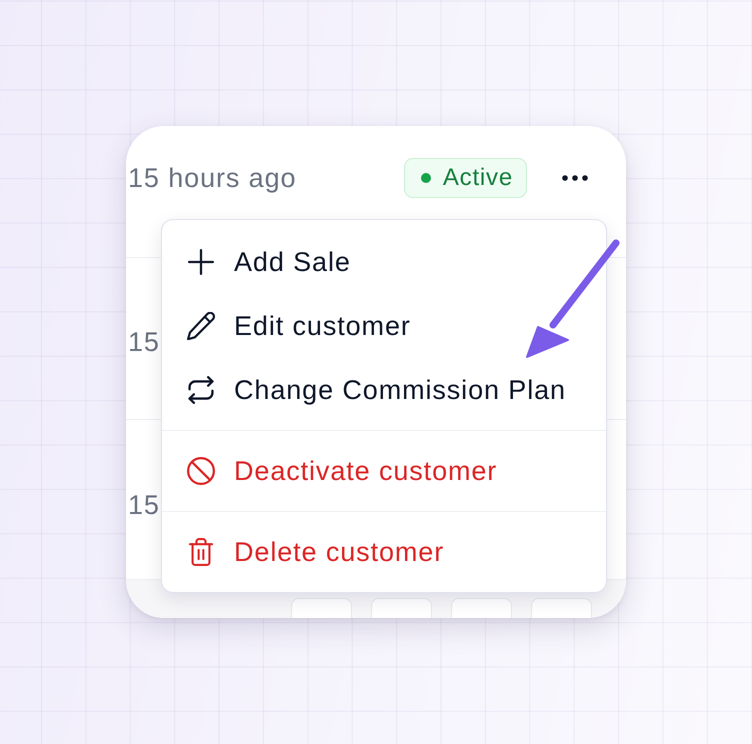 The height and width of the screenshot is (744, 752). Describe the element at coordinates (201, 471) in the screenshot. I see `prohibited-icon` at that location.